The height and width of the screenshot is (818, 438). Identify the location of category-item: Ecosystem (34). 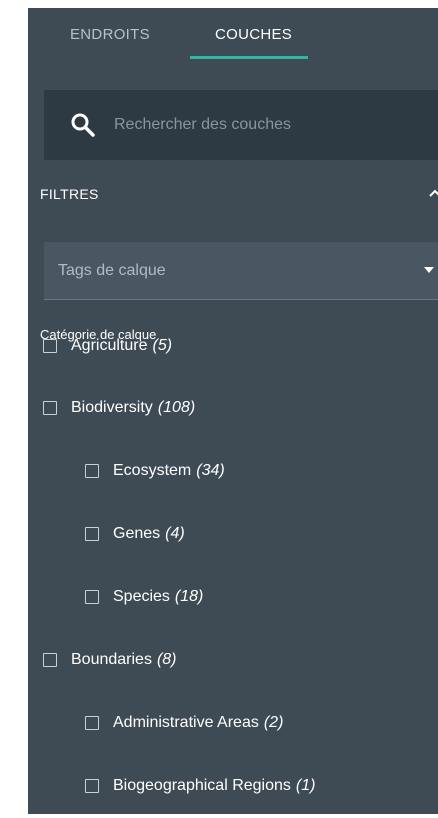
(155, 471).